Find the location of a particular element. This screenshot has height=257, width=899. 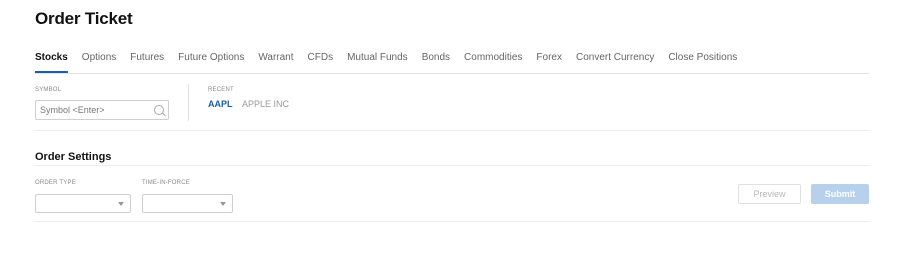

tab-warrant: Warrant is located at coordinates (275, 59).